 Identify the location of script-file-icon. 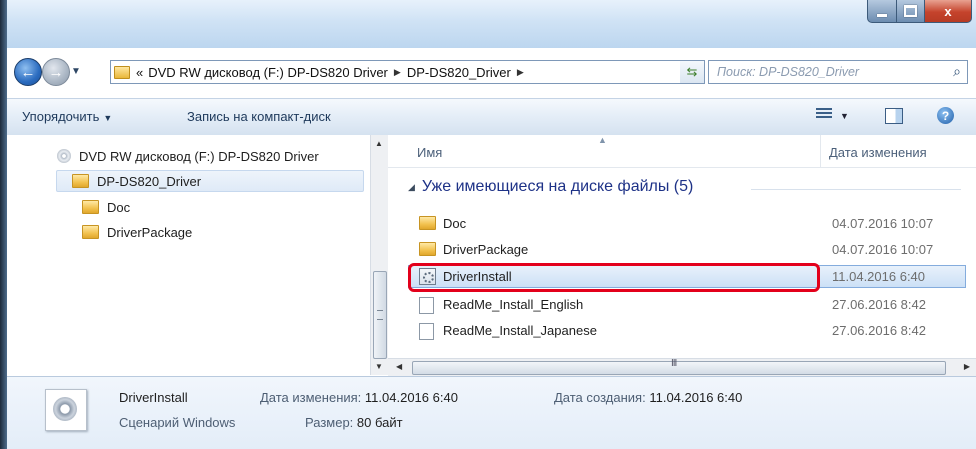
(66, 410).